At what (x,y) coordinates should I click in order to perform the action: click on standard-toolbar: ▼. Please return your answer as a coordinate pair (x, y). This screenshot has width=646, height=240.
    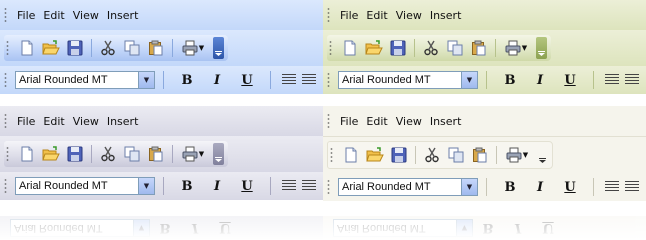
    Looking at the image, I should click on (484, 48).